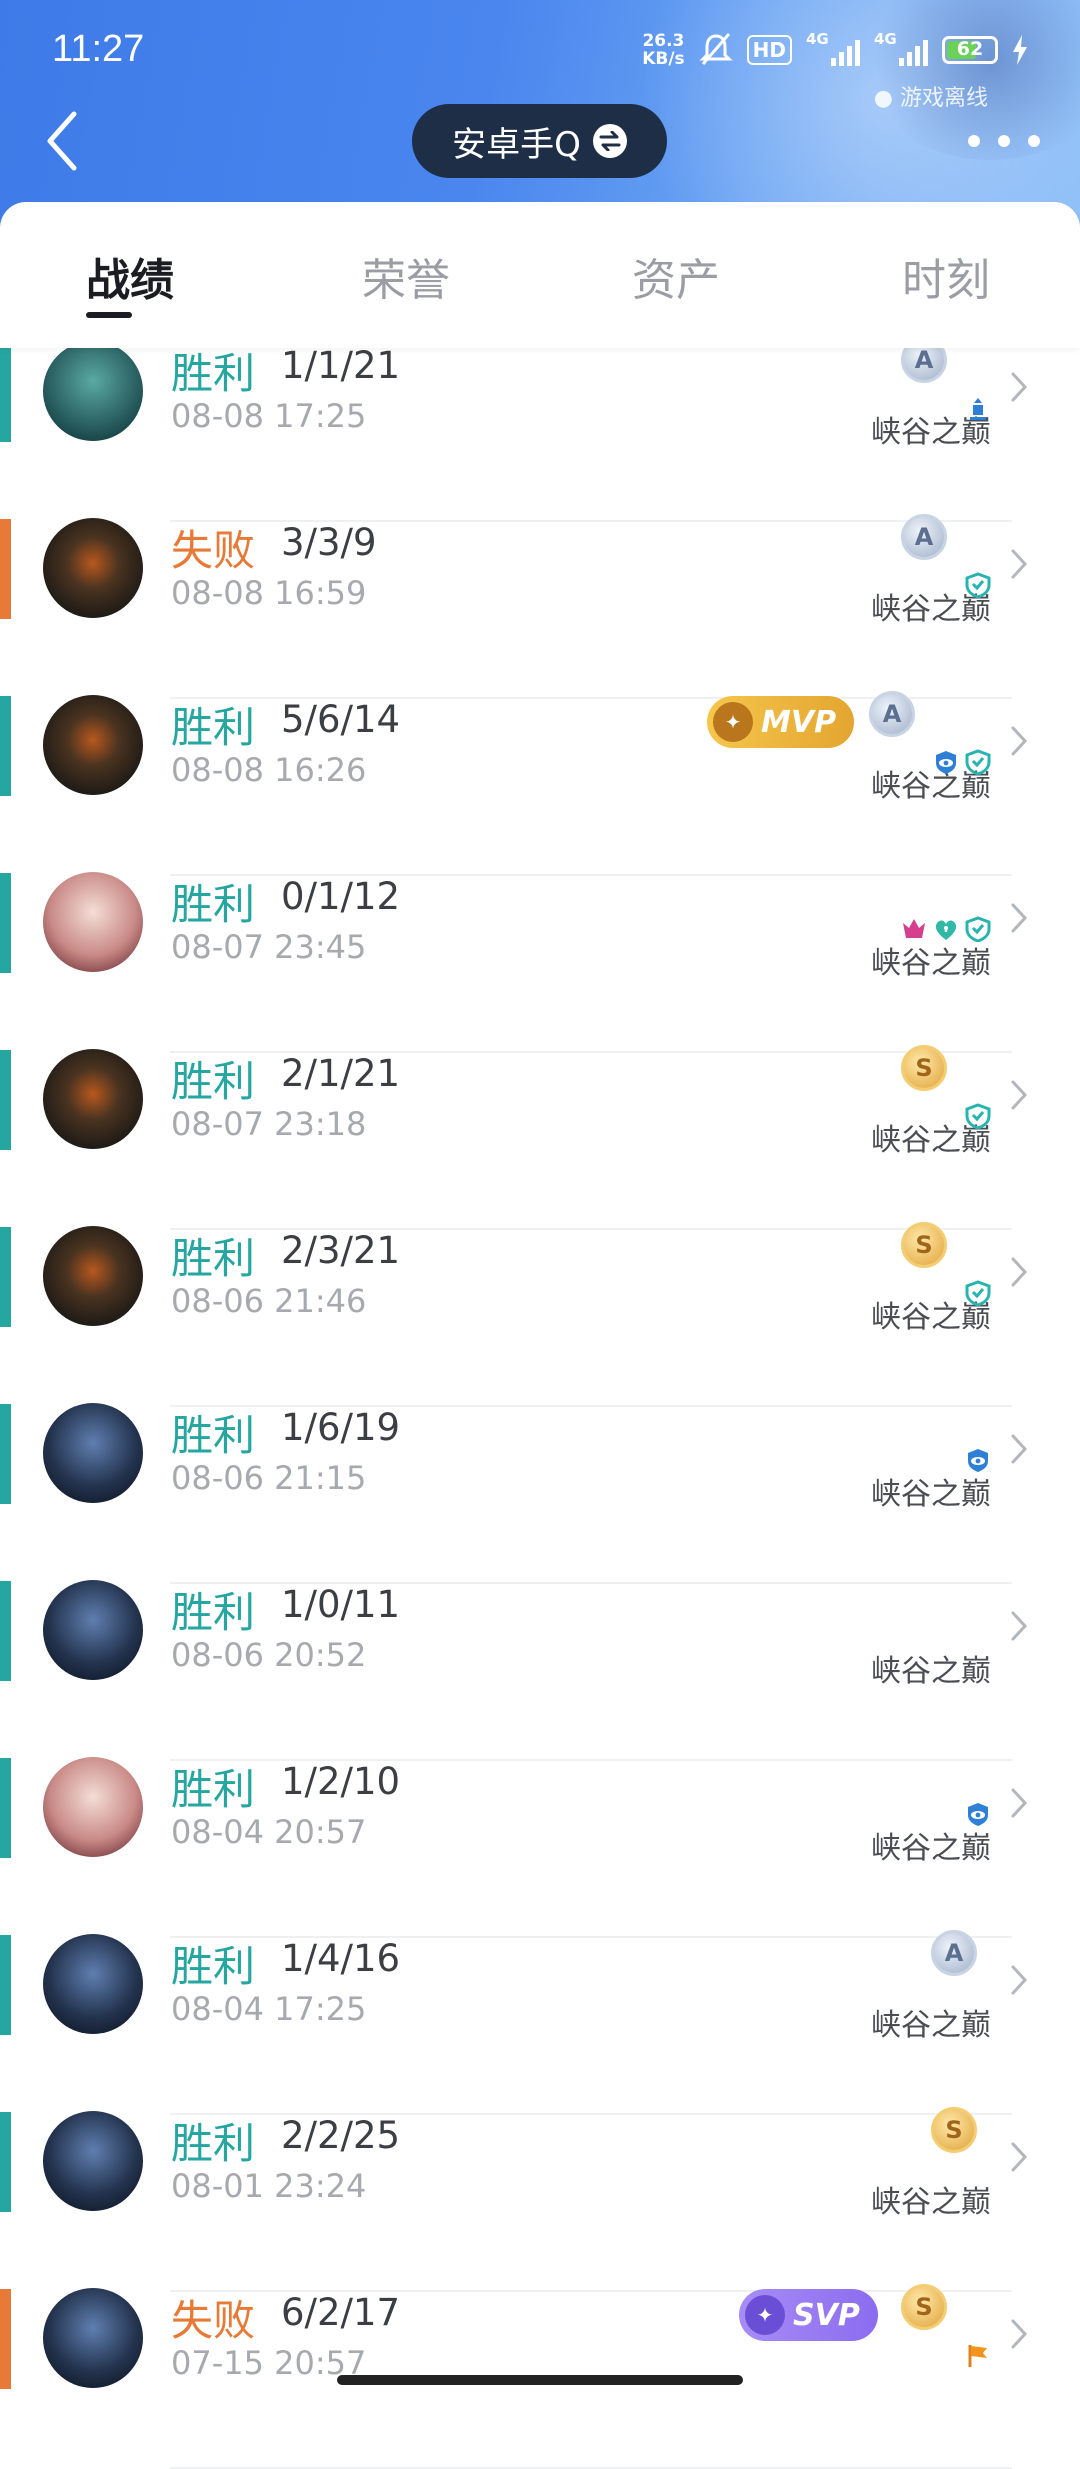 The height and width of the screenshot is (2469, 1080). What do you see at coordinates (540, 1314) in the screenshot?
I see `match-row: 胜利 2/3/21 08-06 21:46 峡谷之巅 S` at bounding box center [540, 1314].